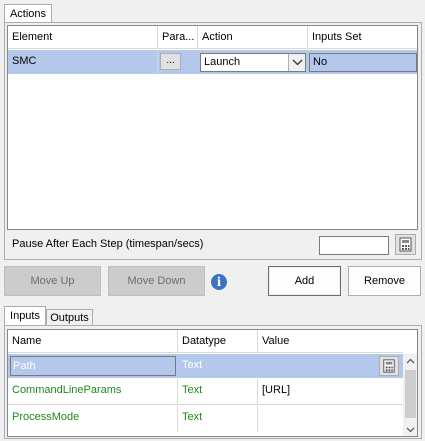 The width and height of the screenshot is (425, 441). What do you see at coordinates (330, 391) in the screenshot?
I see `input-value-cell: [URL]` at bounding box center [330, 391].